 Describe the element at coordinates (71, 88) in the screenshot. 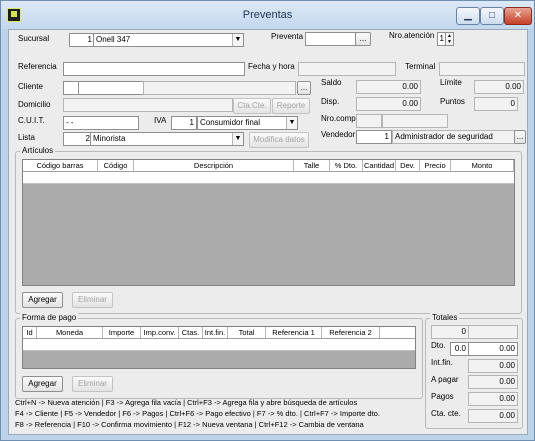

I see `cliente-code-field` at that location.